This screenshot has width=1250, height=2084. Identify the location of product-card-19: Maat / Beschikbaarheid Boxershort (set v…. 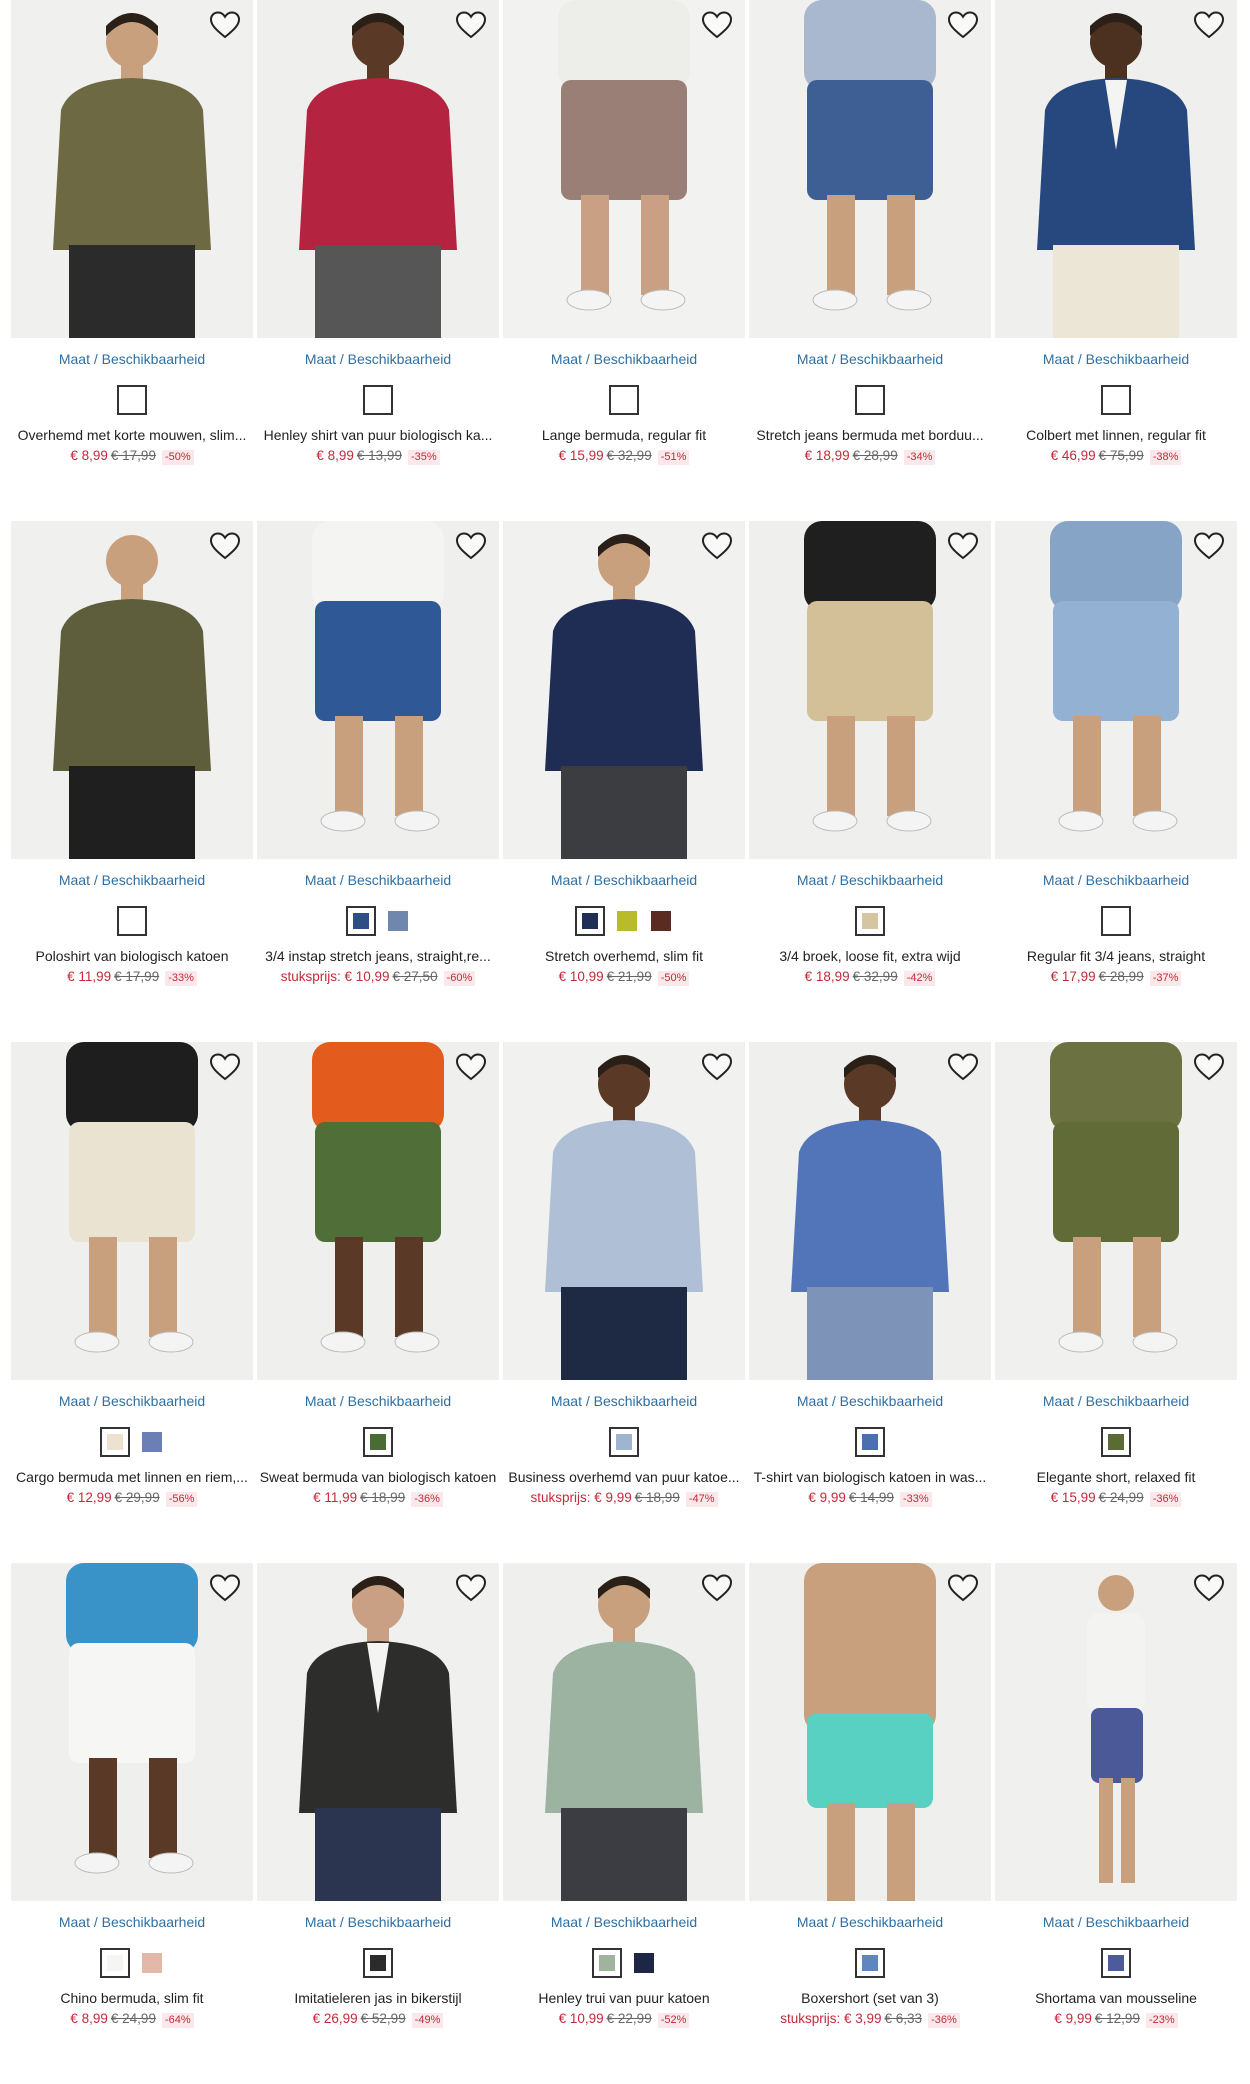
(870, 1823).